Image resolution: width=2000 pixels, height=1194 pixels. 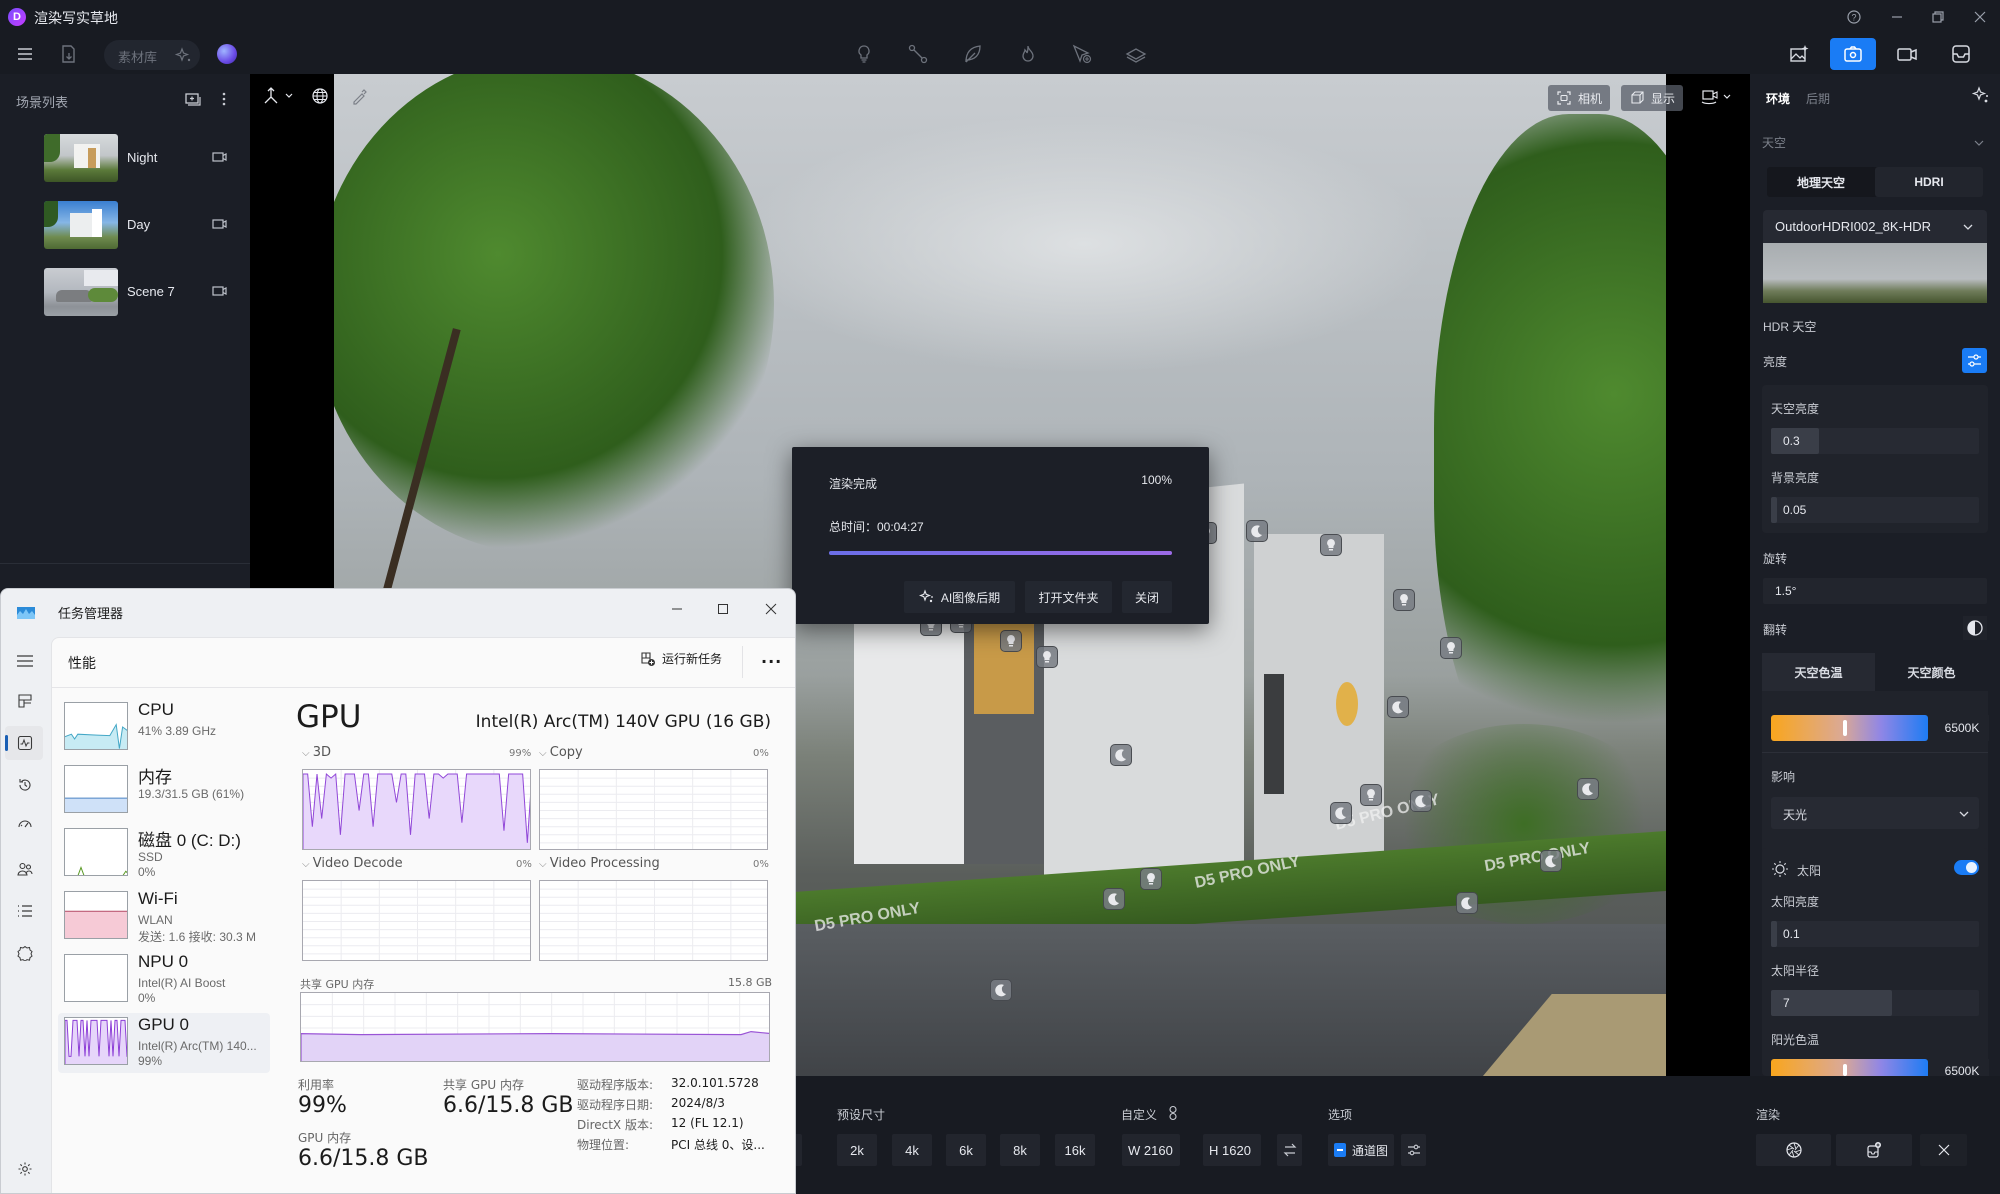 I want to click on services-icon, so click(x=25, y=953).